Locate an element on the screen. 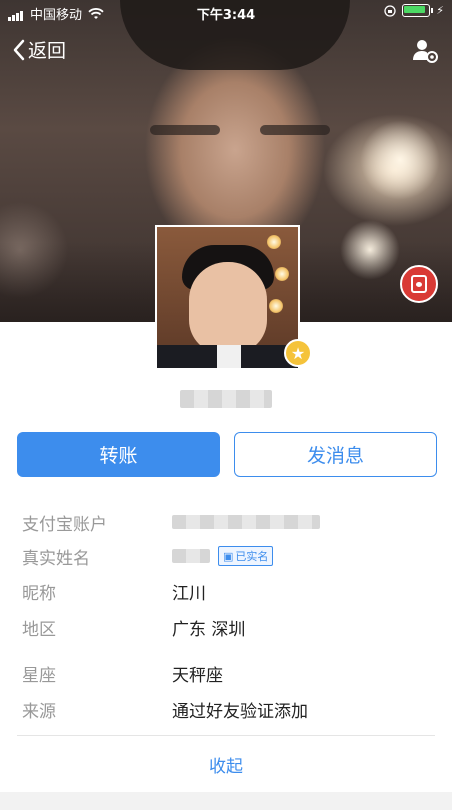 Image resolution: width=452 pixels, height=810 pixels. info-value: ▣ 已实名 is located at coordinates (223, 556).